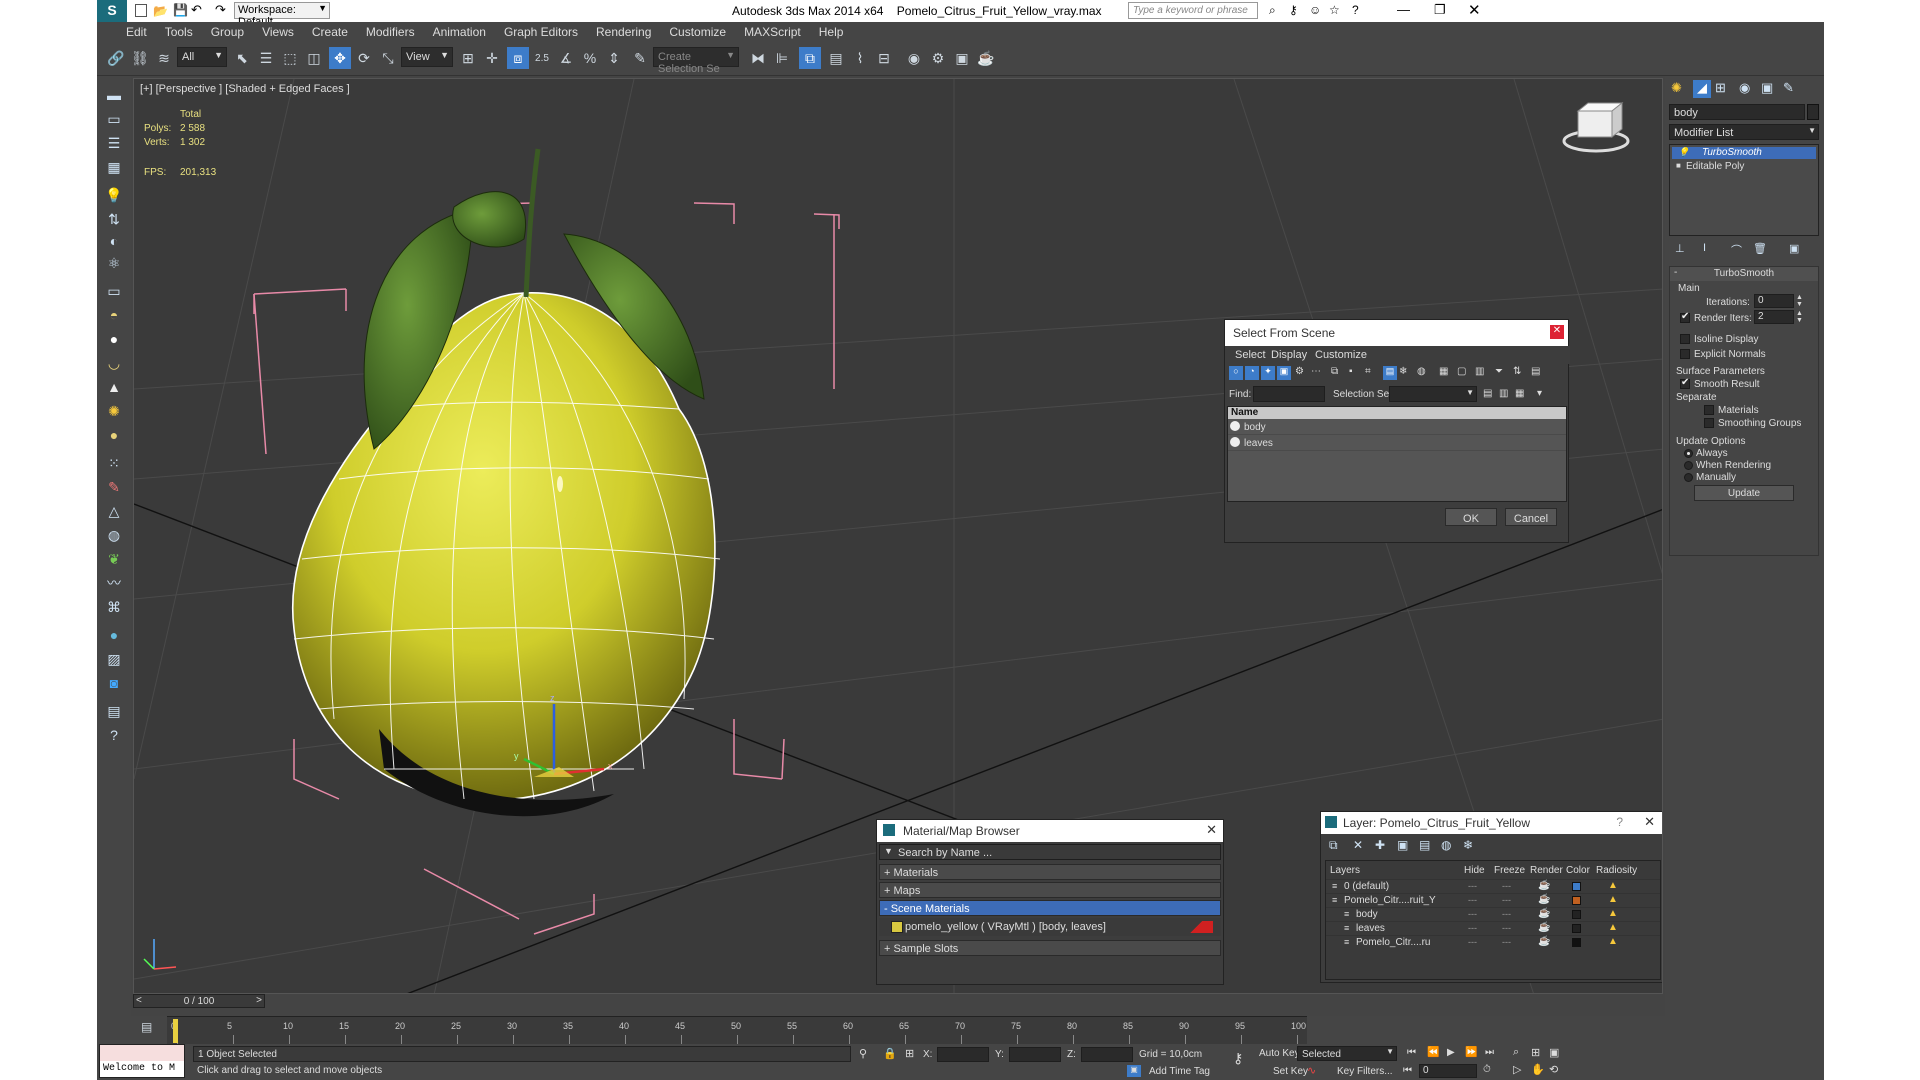 Image resolution: width=1920 pixels, height=1080 pixels. I want to click on material-editor-icon: ◉, so click(914, 58).